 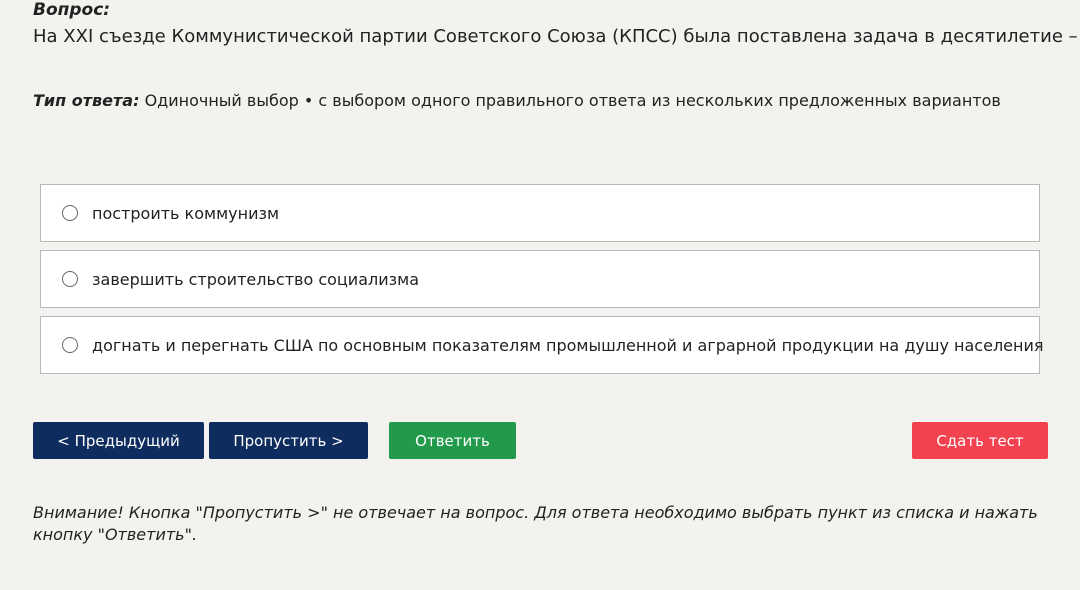 What do you see at coordinates (540, 279) in the screenshot?
I see `answer-option-2: завершить строительство социализма` at bounding box center [540, 279].